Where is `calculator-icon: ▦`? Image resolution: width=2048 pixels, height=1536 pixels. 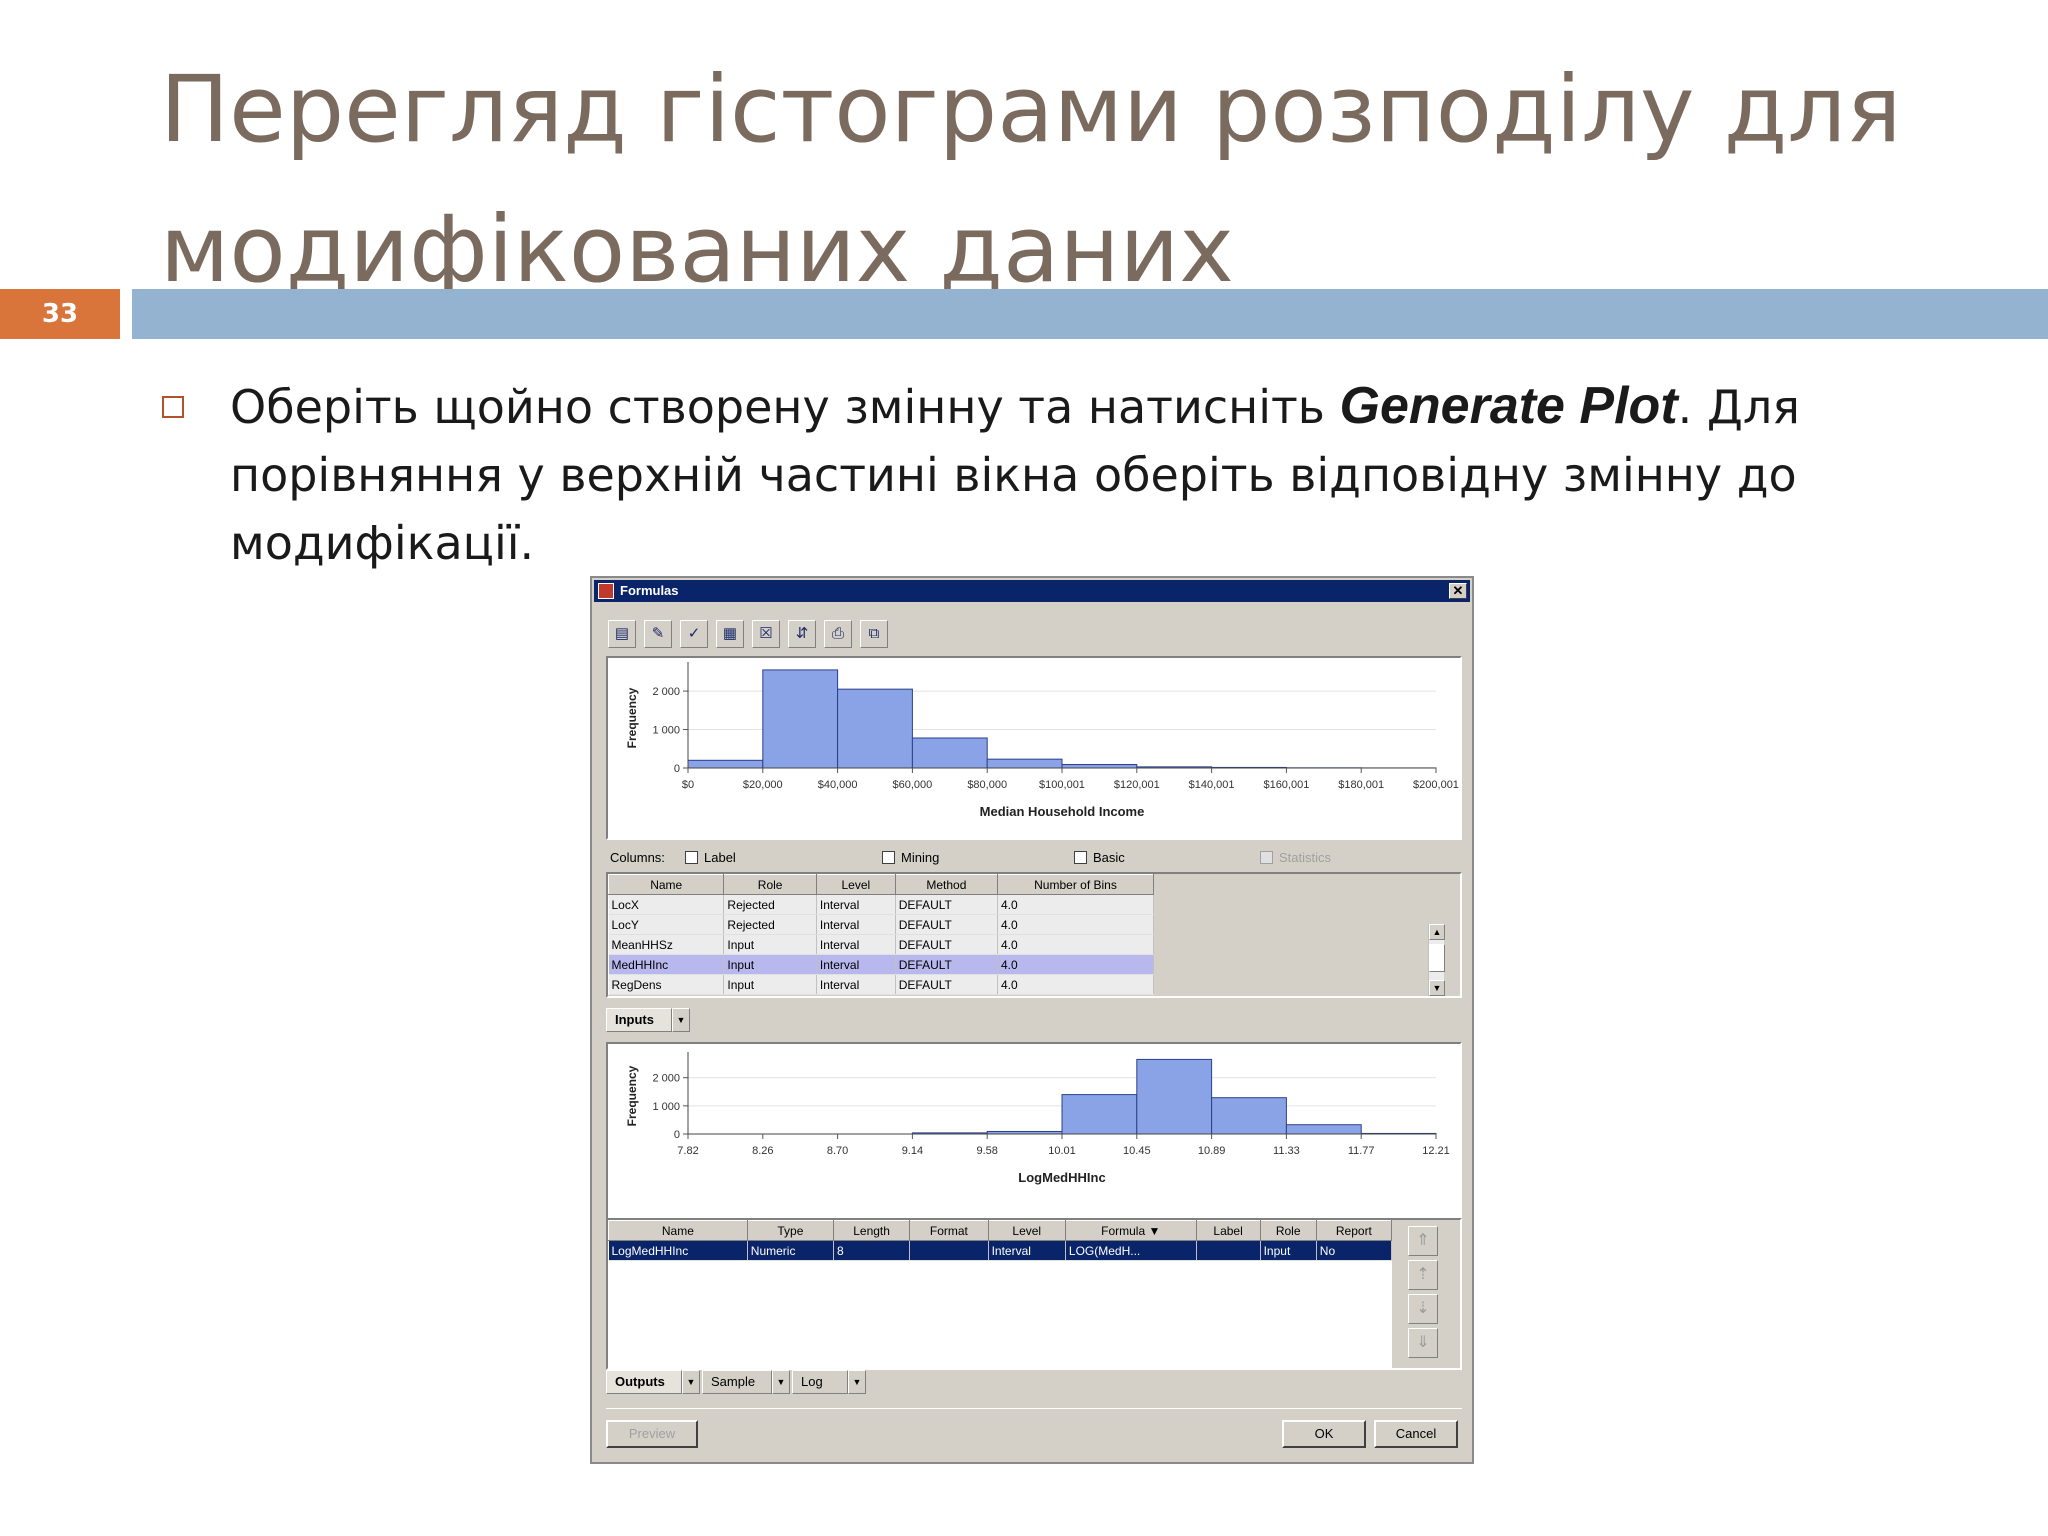
calculator-icon: ▦ is located at coordinates (730, 634).